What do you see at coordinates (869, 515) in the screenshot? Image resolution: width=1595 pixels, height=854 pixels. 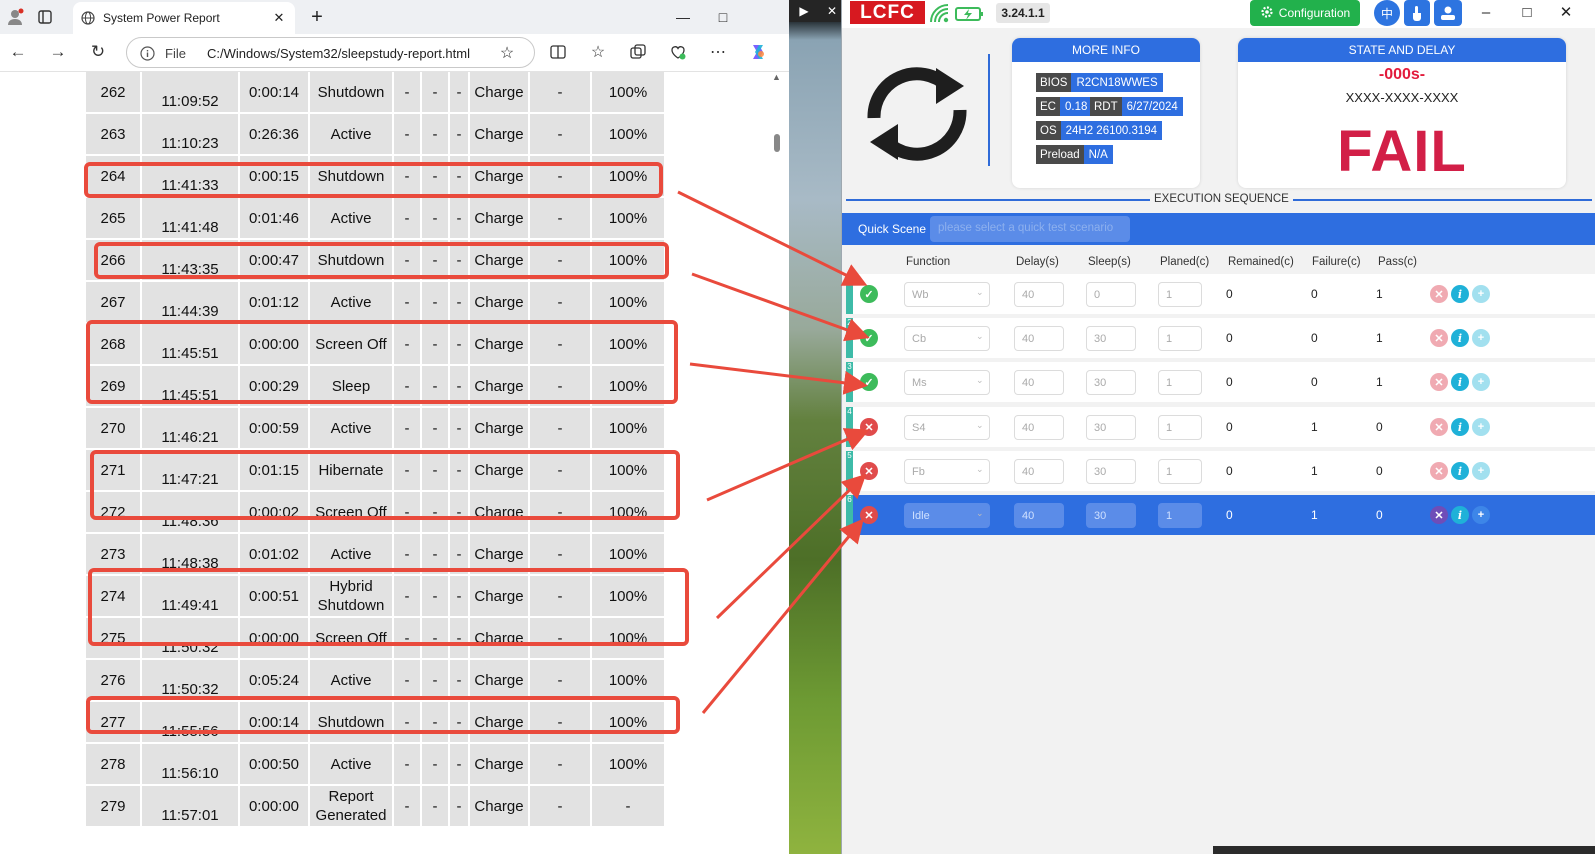 I see `fail-x-icon: ✕` at bounding box center [869, 515].